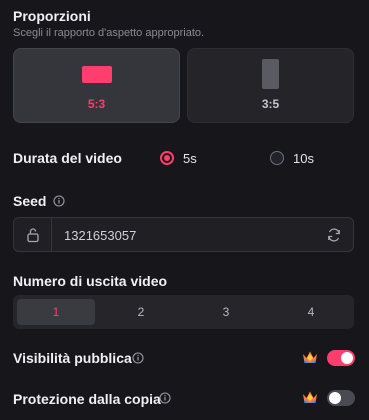  Describe the element at coordinates (96, 85) in the screenshot. I see `ratio-option-5-3: 5:3` at that location.